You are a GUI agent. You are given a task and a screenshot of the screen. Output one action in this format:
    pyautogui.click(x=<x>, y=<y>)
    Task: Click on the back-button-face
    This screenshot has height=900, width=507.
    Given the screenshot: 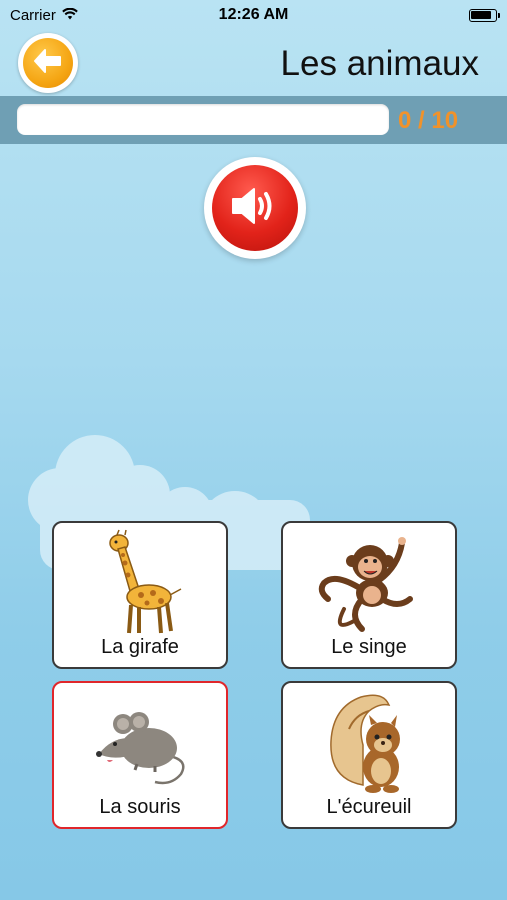 What is the action you would take?
    pyautogui.click(x=48, y=63)
    